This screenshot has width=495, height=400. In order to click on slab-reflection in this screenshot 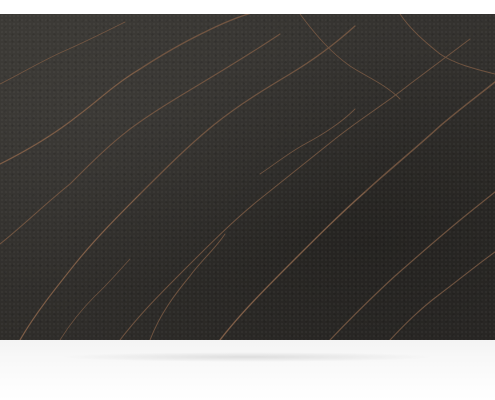, I will do `click(247, 357)`.